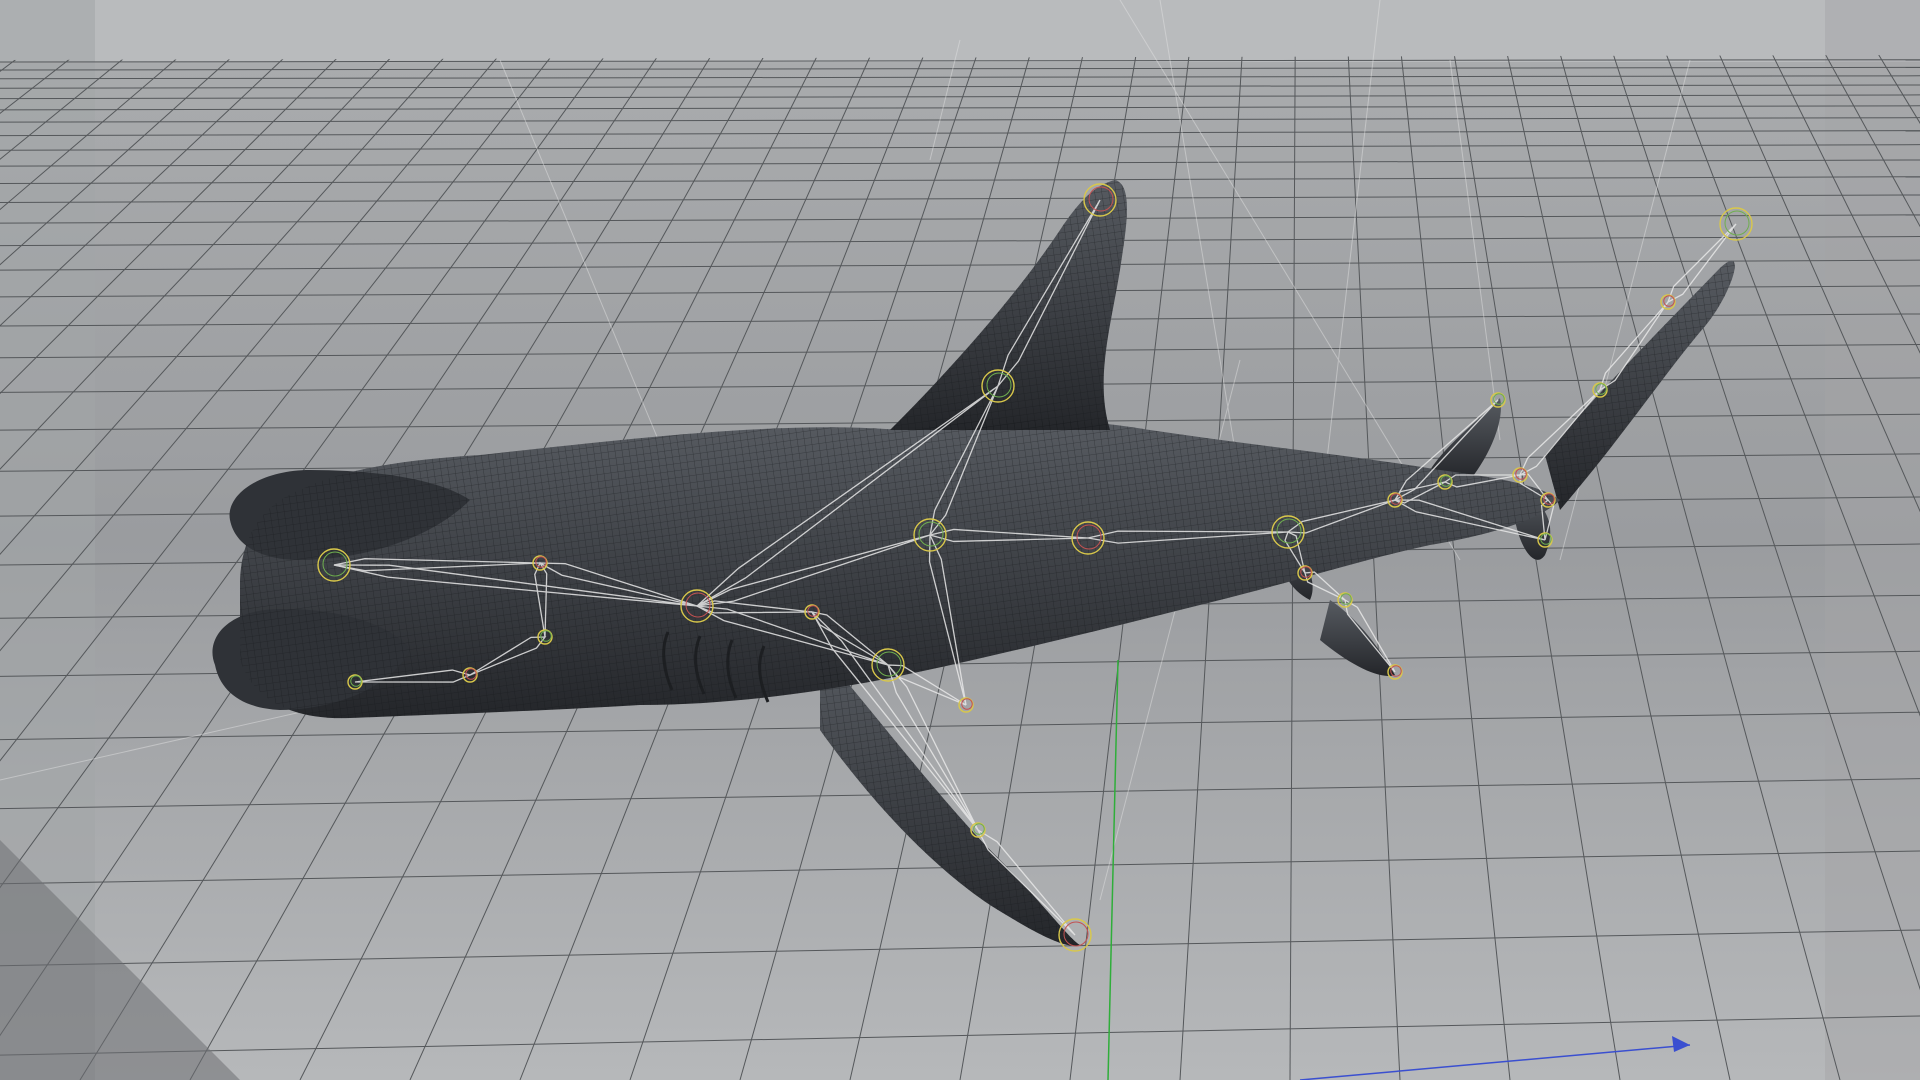  Describe the element at coordinates (1872, 540) in the screenshot. I see `right-edge-panel` at that location.